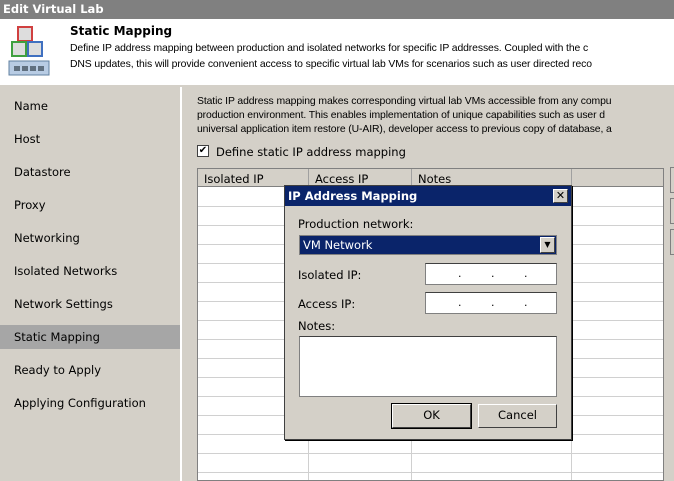  I want to click on sidebar-item-name: Name, so click(90, 106).